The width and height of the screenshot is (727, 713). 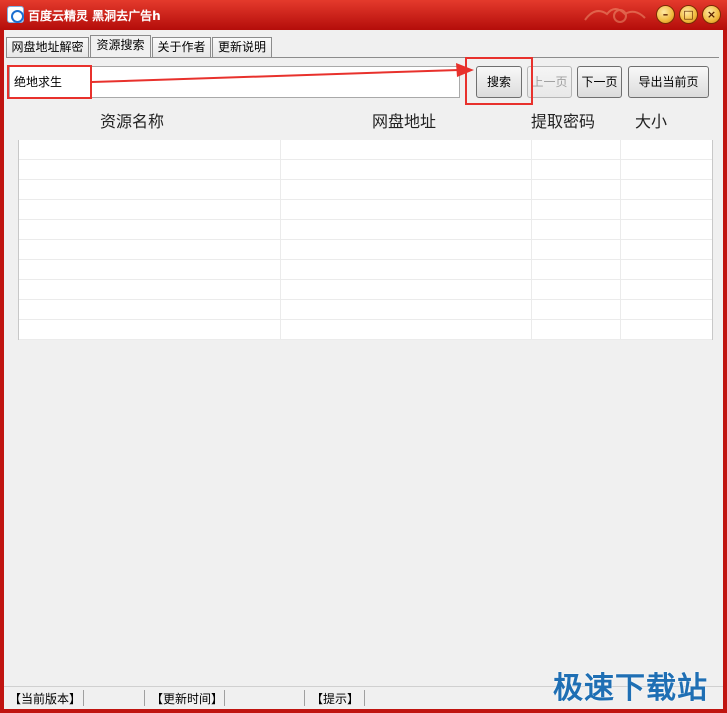 I want to click on tab-resource-search: 资源搜索, so click(x=120, y=46).